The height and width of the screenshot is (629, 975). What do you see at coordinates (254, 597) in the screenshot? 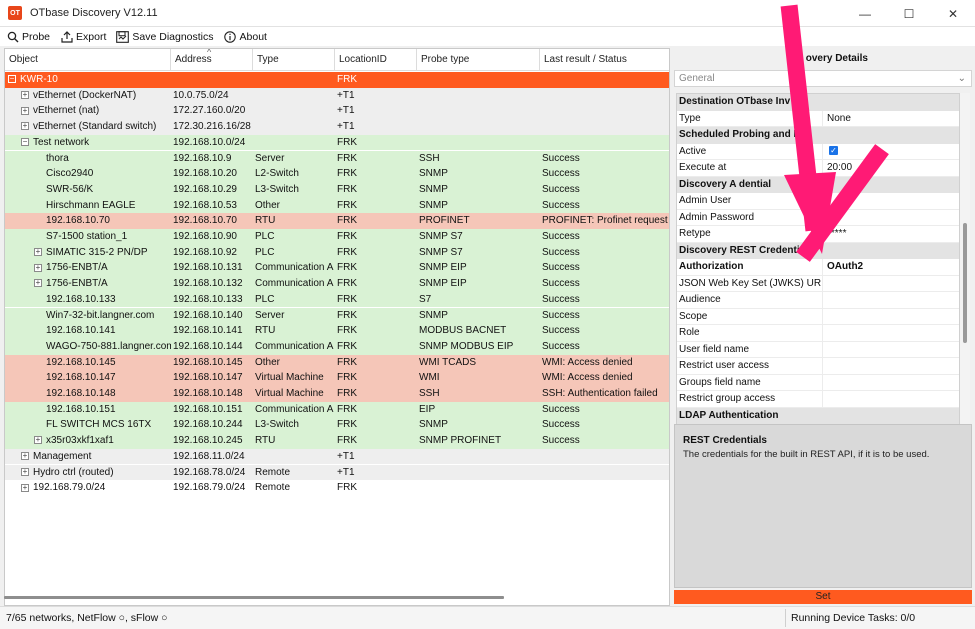
I see `horizontal-scrollbar` at bounding box center [254, 597].